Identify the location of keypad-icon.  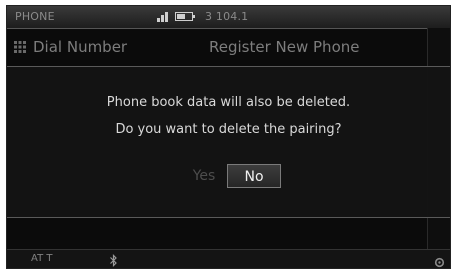
(20, 46).